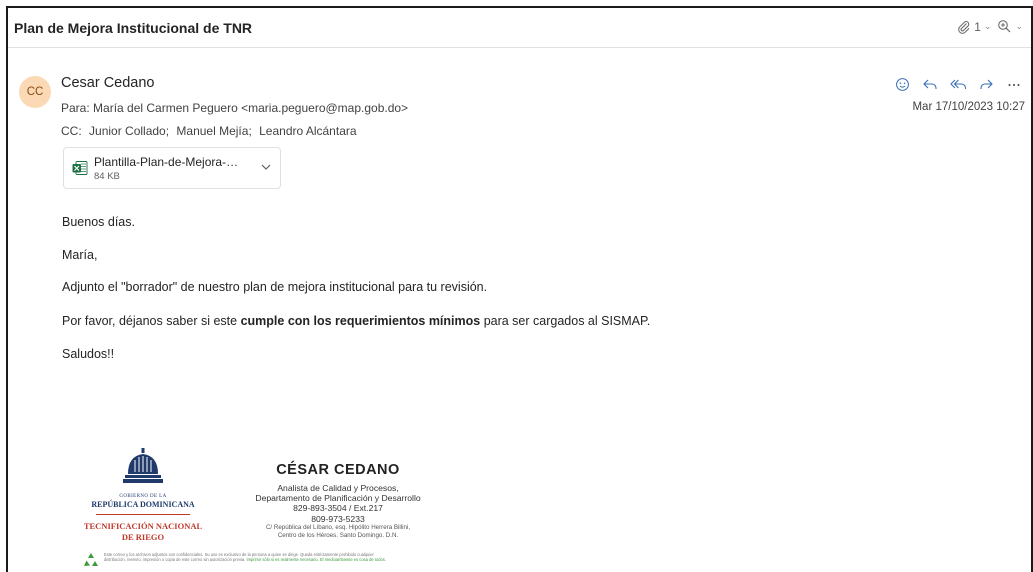 Image resolution: width=1033 pixels, height=572 pixels. I want to click on subject-tools: 1 ⌄ ⌄, so click(990, 26).